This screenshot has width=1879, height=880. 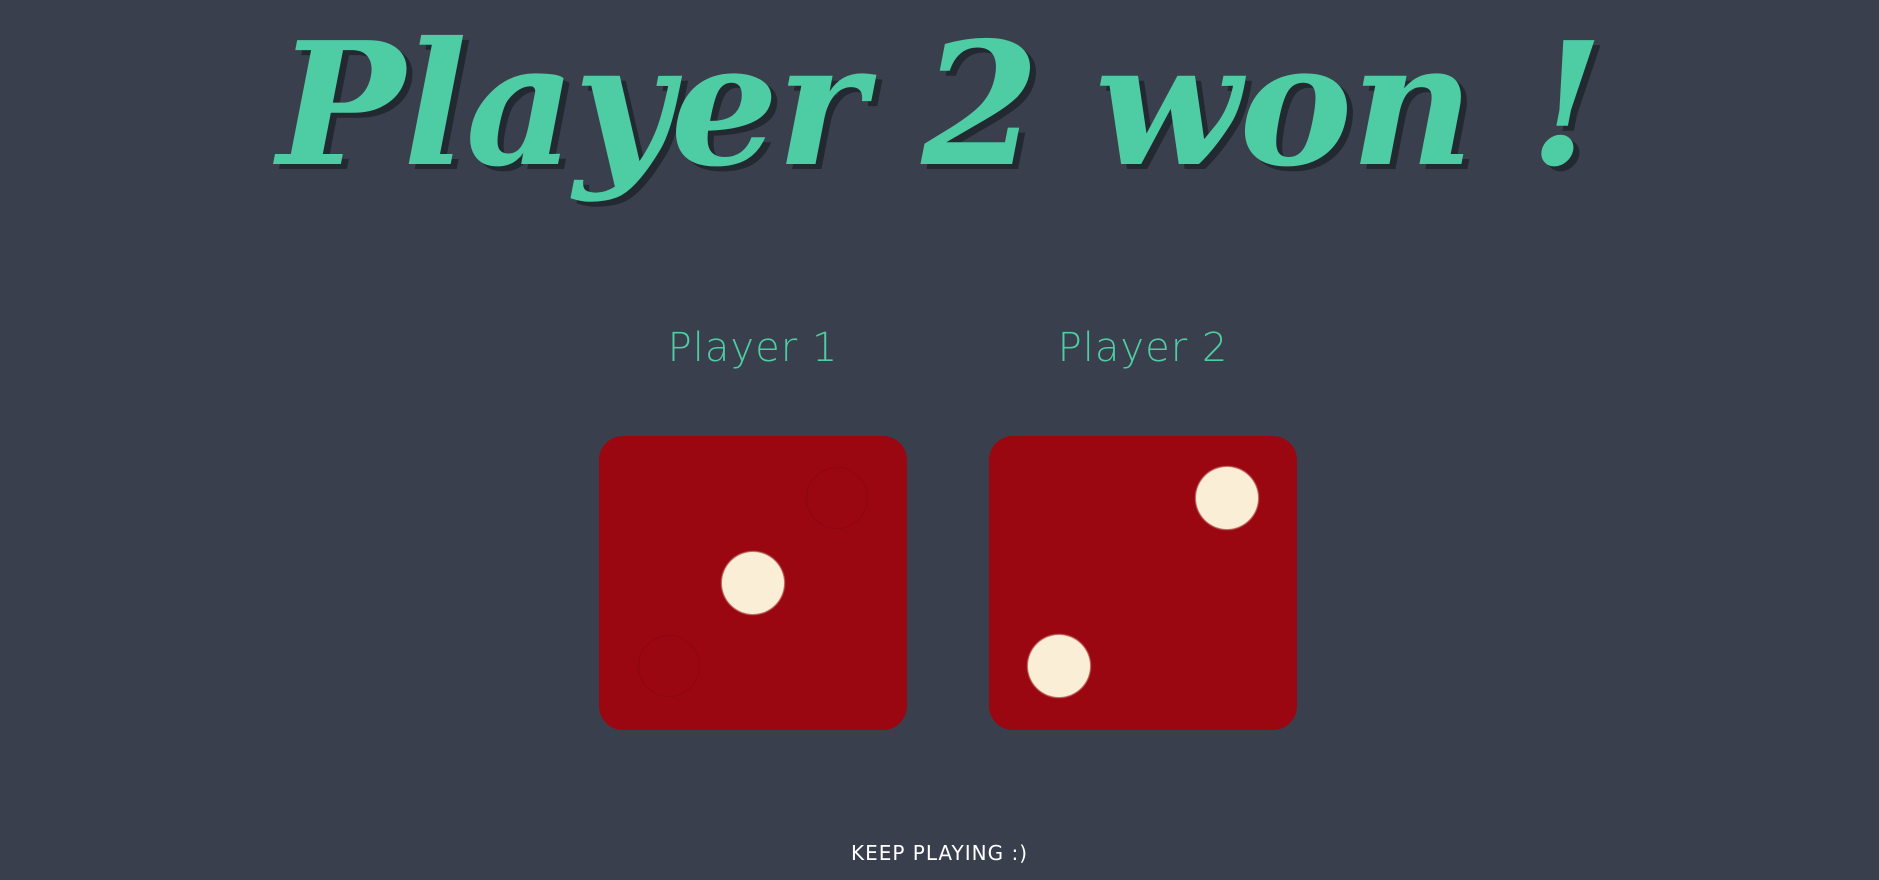 I want to click on player-2-label: Player 2, so click(x=1143, y=348).